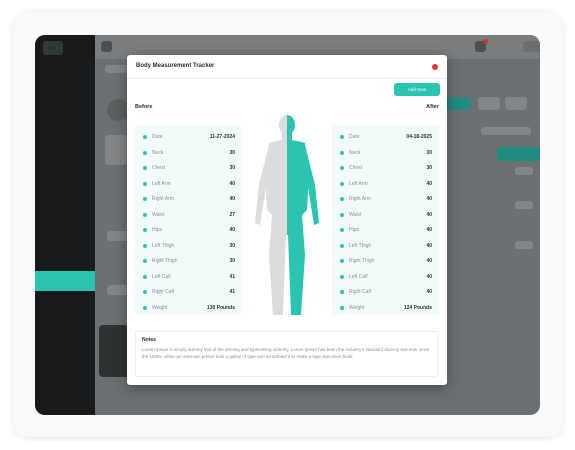  What do you see at coordinates (355, 214) in the screenshot?
I see `measurement-label: Waist` at bounding box center [355, 214].